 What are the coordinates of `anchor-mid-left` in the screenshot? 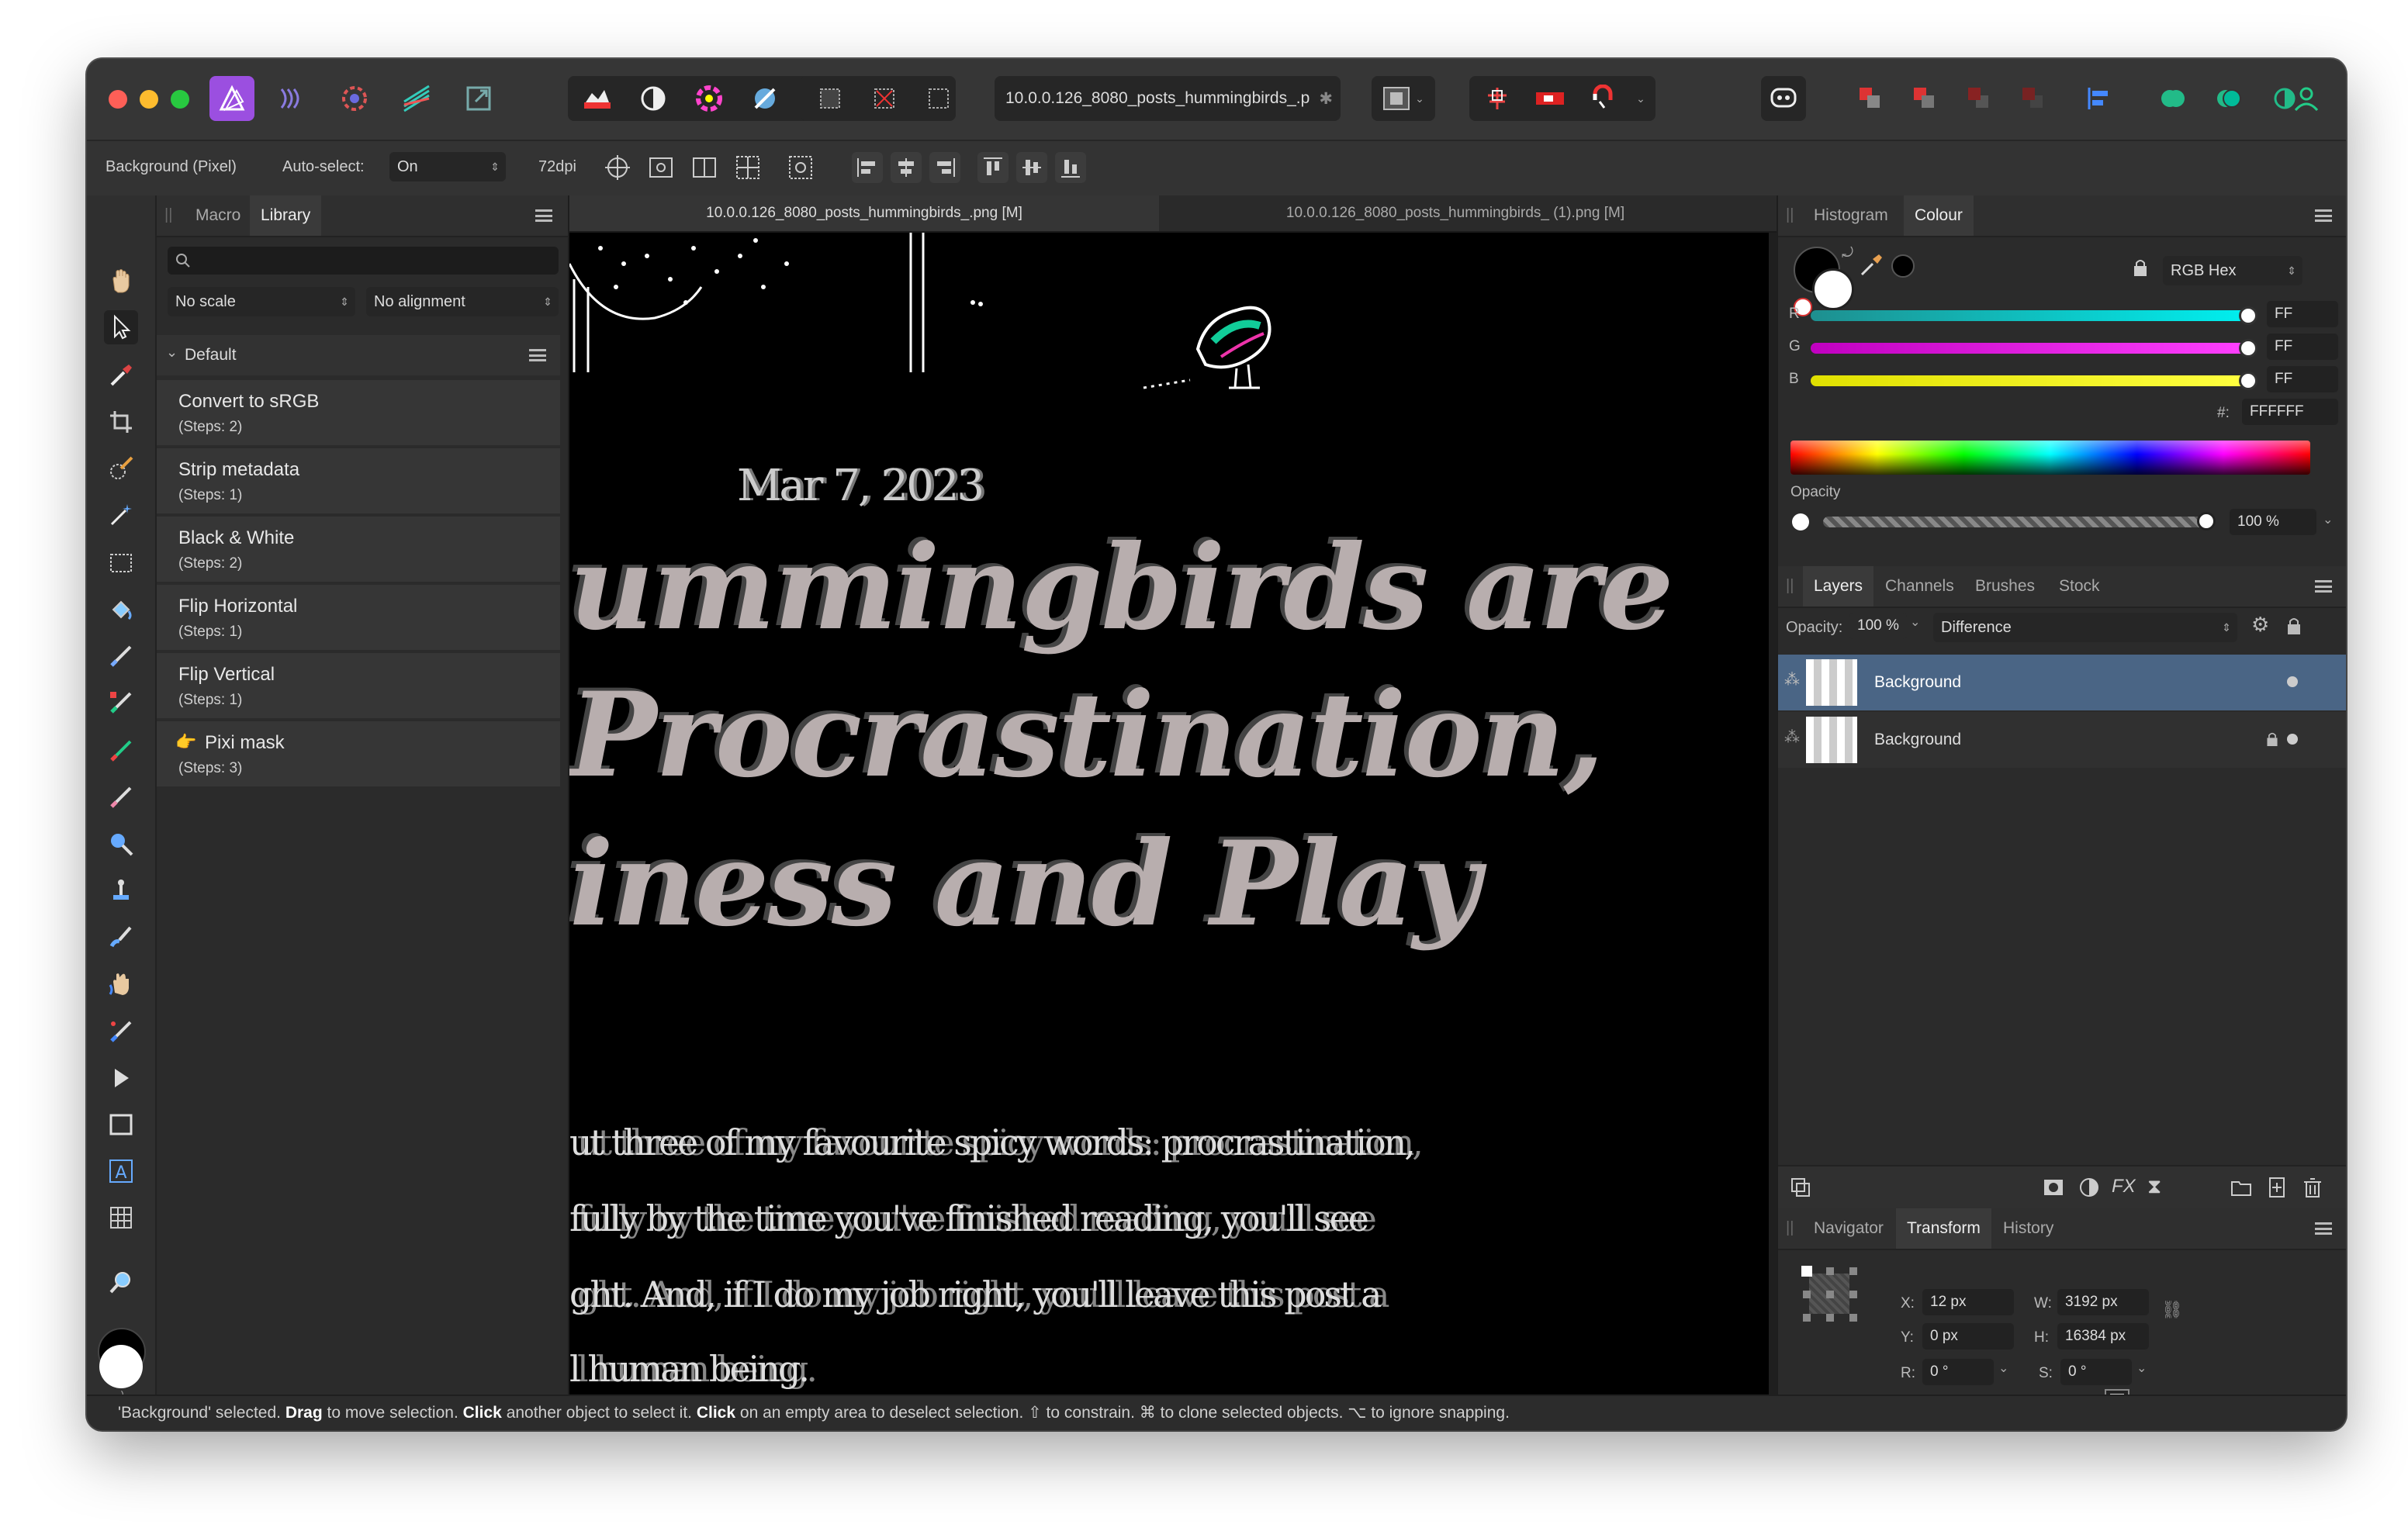 It's located at (1807, 1294).